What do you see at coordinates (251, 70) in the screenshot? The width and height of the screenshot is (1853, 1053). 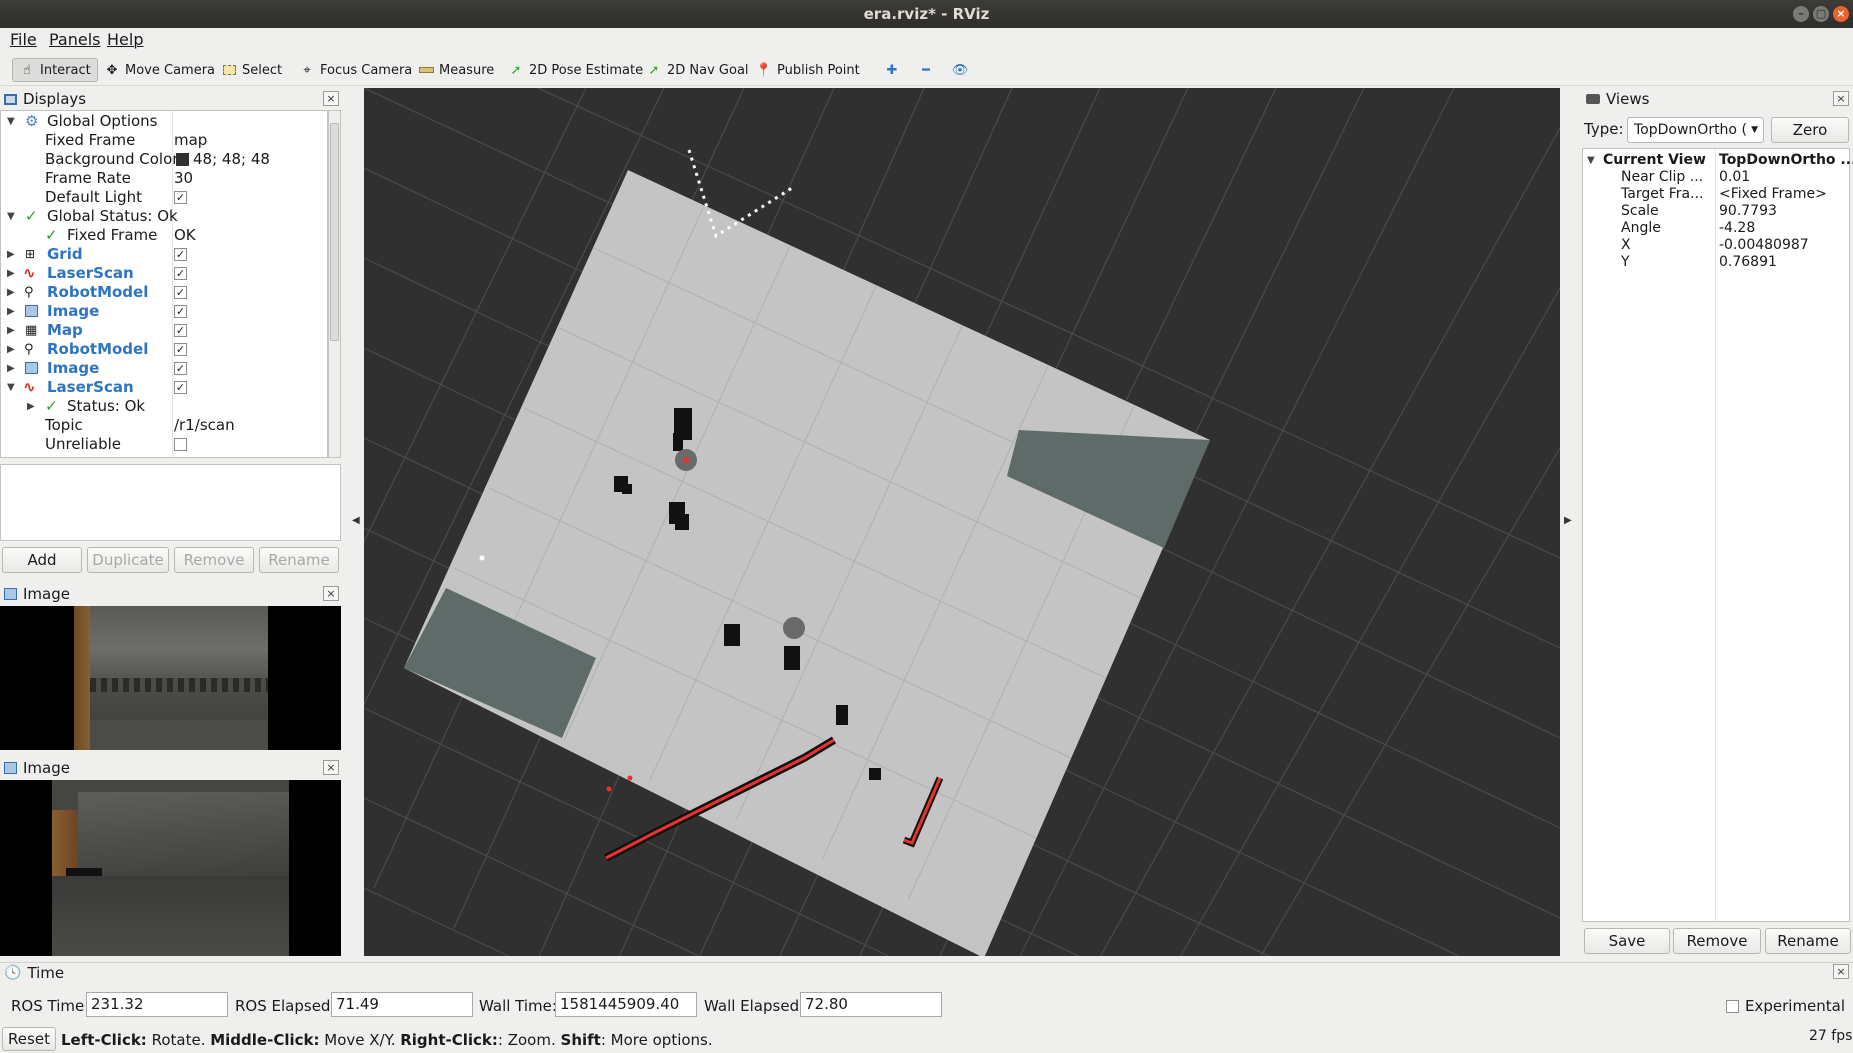 I see `select-tool-button: Select` at bounding box center [251, 70].